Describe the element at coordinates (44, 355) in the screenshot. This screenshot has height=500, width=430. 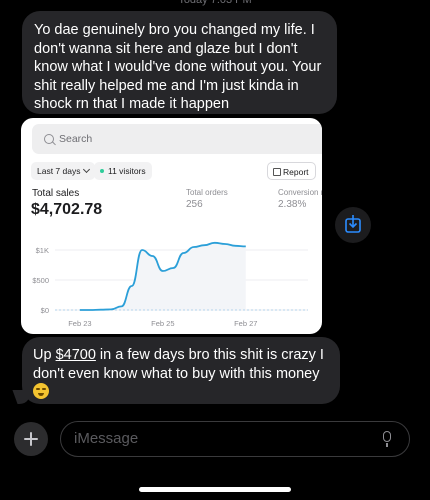
I see `message-text-prefix: Up` at that location.